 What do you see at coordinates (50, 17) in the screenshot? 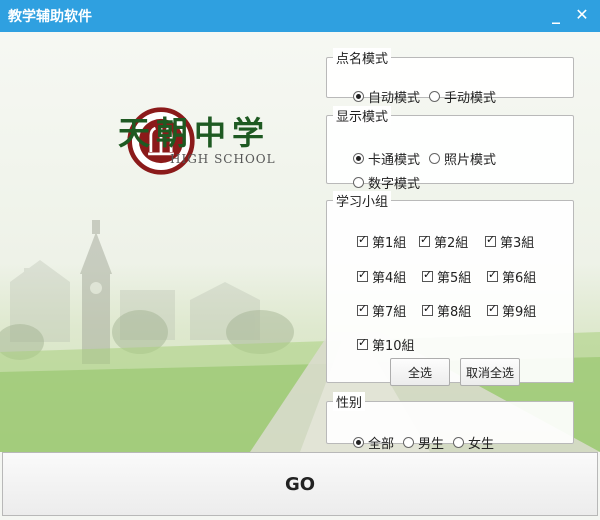
I see `window-title: 教学辅助软件` at bounding box center [50, 17].